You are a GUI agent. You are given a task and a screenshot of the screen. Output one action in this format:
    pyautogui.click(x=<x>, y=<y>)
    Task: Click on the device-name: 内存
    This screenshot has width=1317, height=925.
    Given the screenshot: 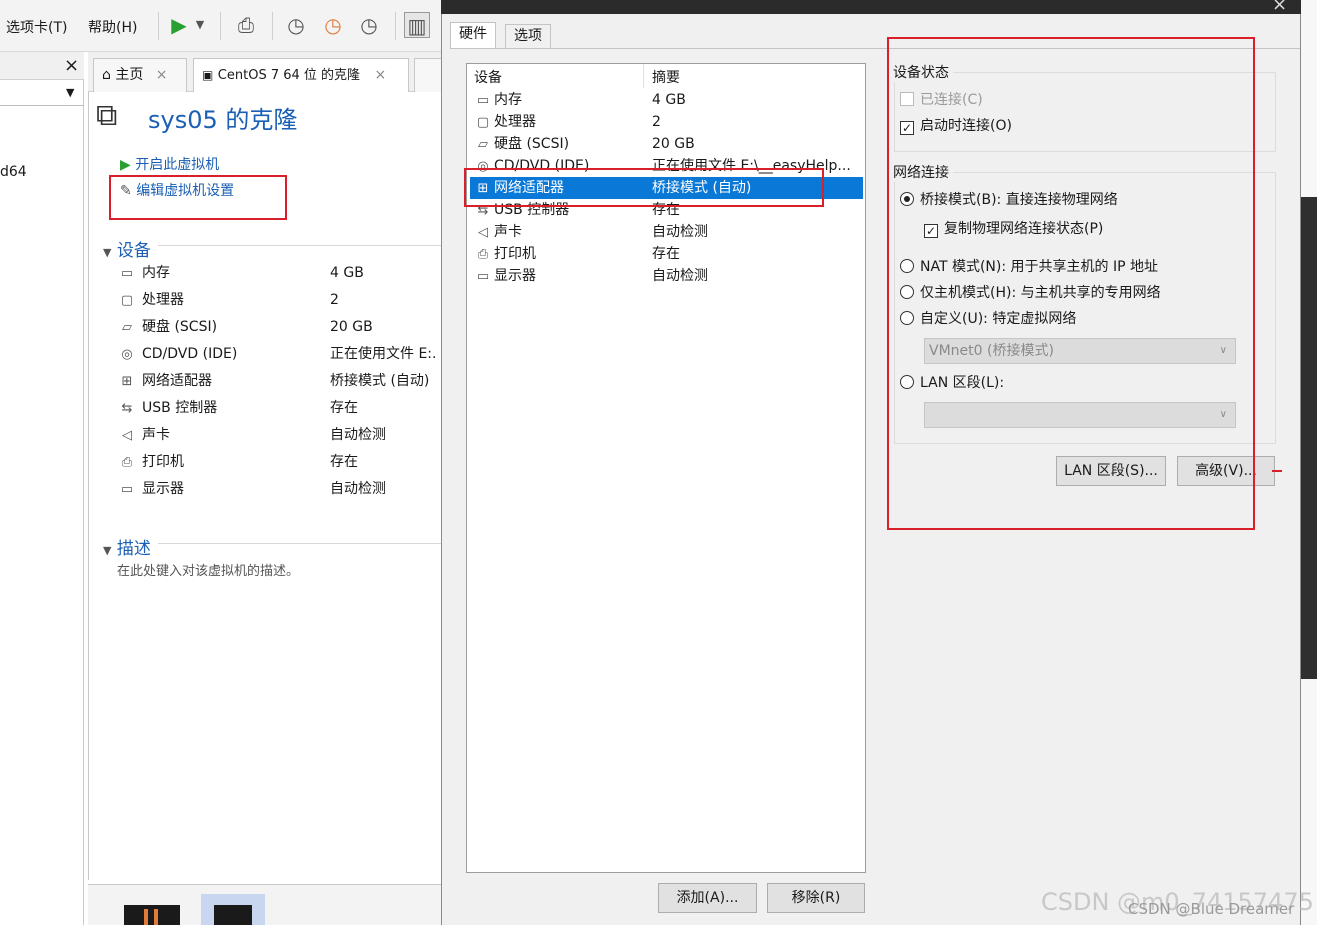 What is the action you would take?
    pyautogui.click(x=156, y=273)
    